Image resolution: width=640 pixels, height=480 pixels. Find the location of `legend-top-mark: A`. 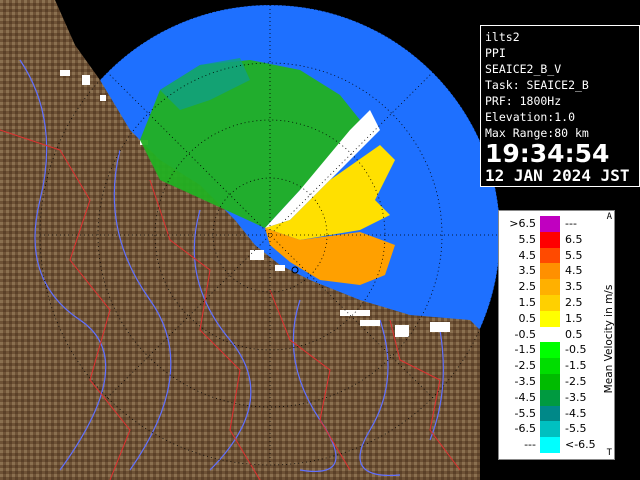

legend-top-mark: A is located at coordinates (609, 217).